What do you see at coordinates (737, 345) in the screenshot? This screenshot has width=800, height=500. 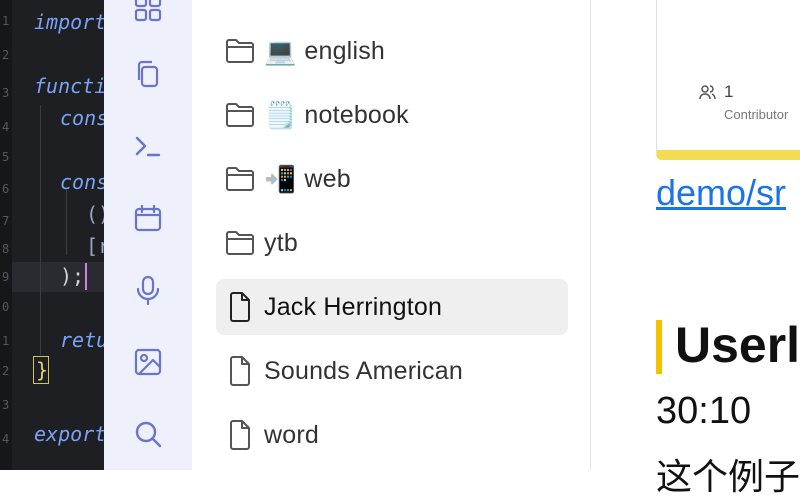 I see `section-heading: Userl` at bounding box center [737, 345].